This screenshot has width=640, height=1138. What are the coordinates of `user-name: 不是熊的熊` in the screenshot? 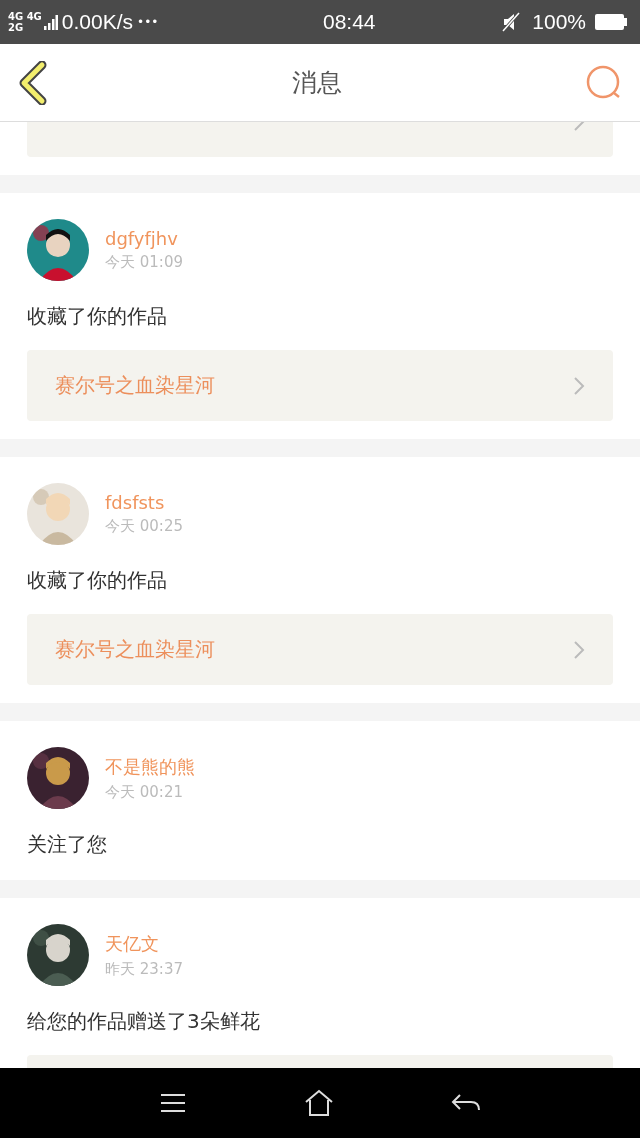 It's located at (150, 766).